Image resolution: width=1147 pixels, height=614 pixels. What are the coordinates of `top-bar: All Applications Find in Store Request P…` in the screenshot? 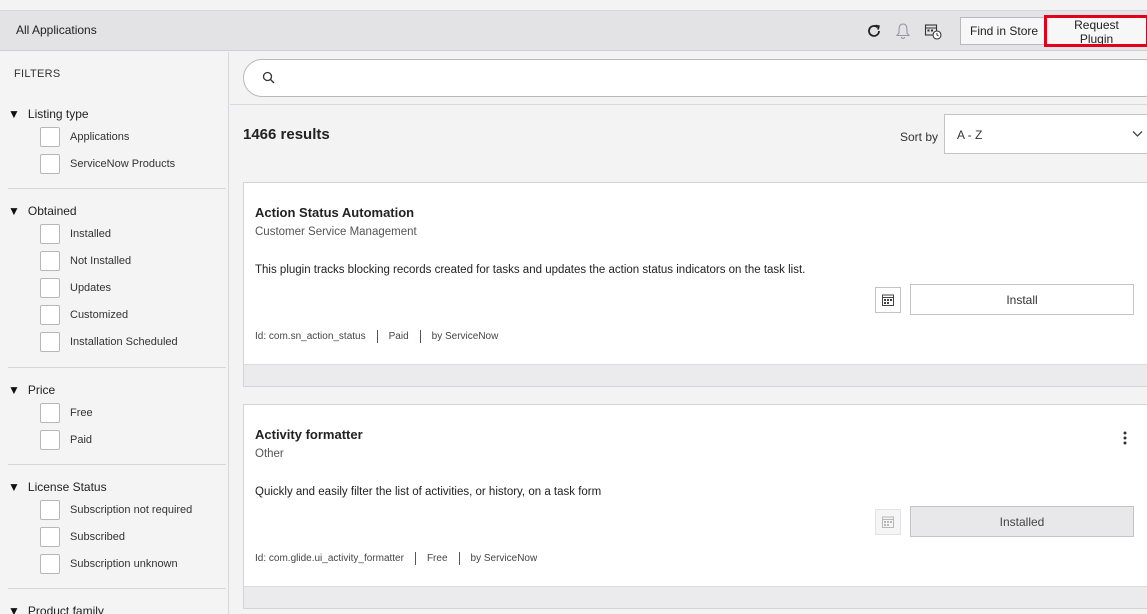 It's located at (573, 30).